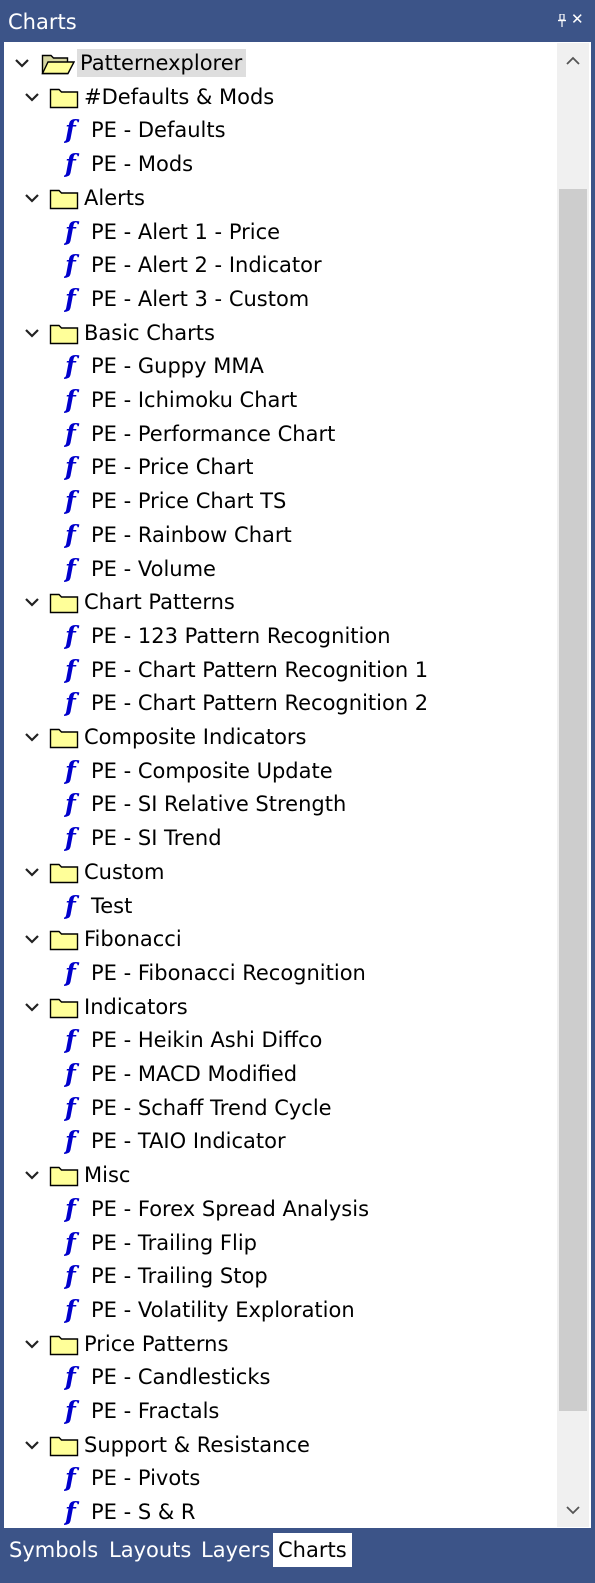 The width and height of the screenshot is (595, 1583). What do you see at coordinates (143, 838) in the screenshot?
I see `tree-item: f PE - SI Trend` at bounding box center [143, 838].